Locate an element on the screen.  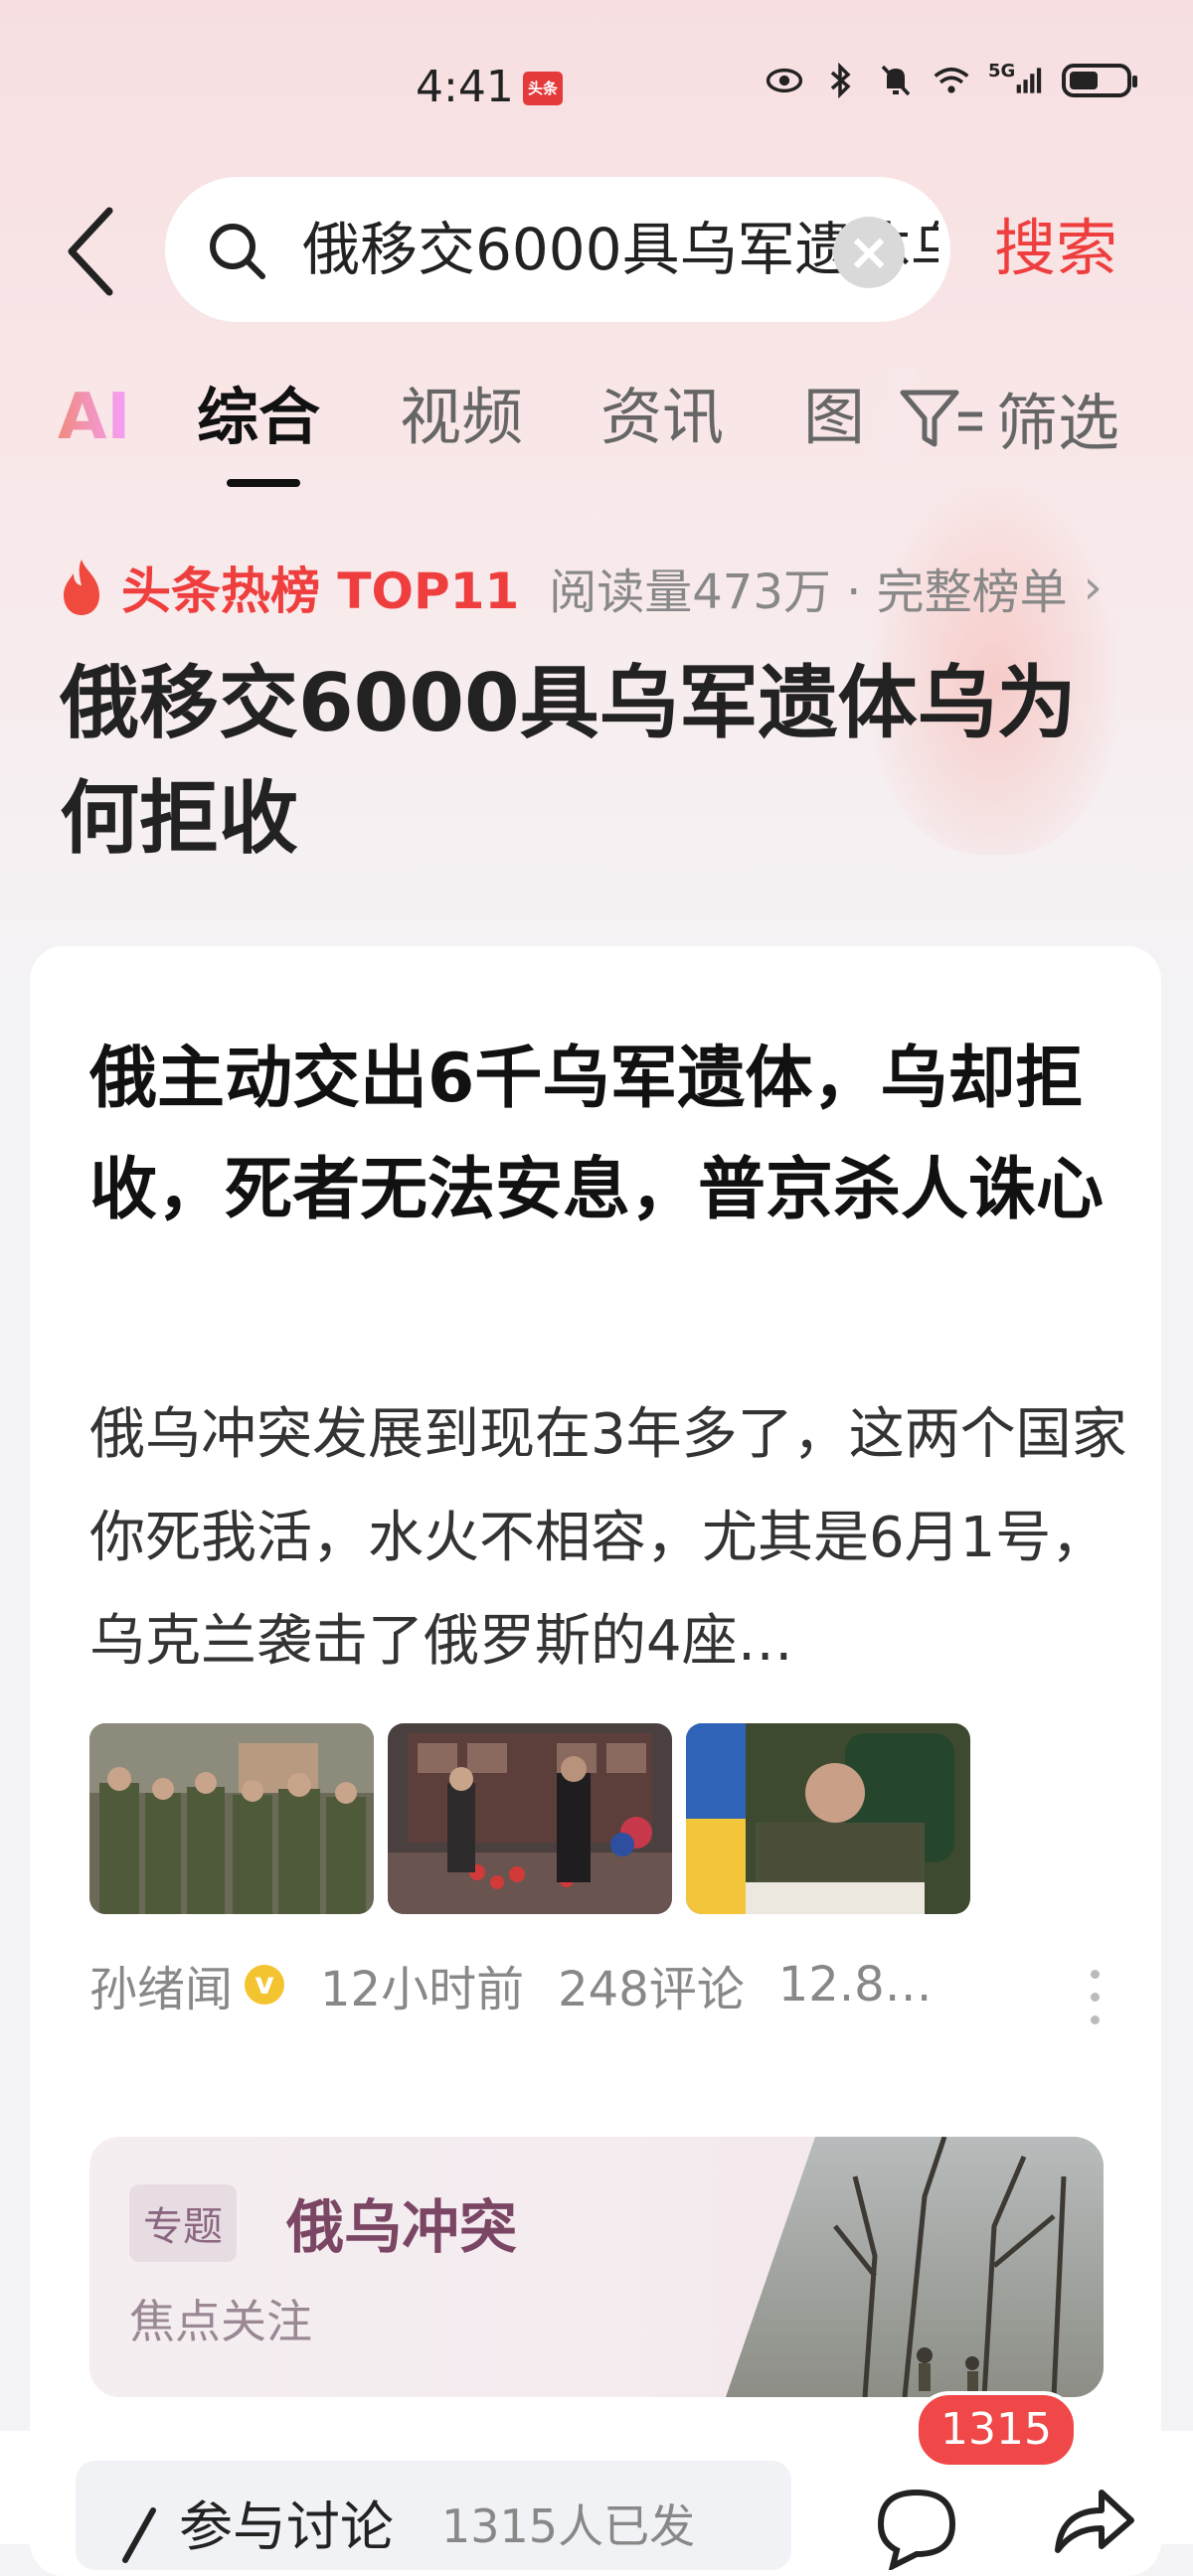
status-bar: 4:41 头条 5G is located at coordinates (596, 84).